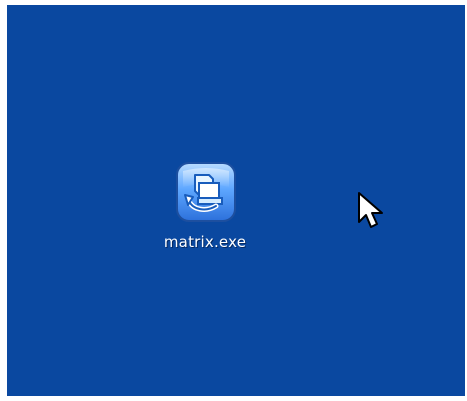 Image resolution: width=467 pixels, height=401 pixels. I want to click on desktop-icon-matrix-exe: matrix.exe, so click(205, 211).